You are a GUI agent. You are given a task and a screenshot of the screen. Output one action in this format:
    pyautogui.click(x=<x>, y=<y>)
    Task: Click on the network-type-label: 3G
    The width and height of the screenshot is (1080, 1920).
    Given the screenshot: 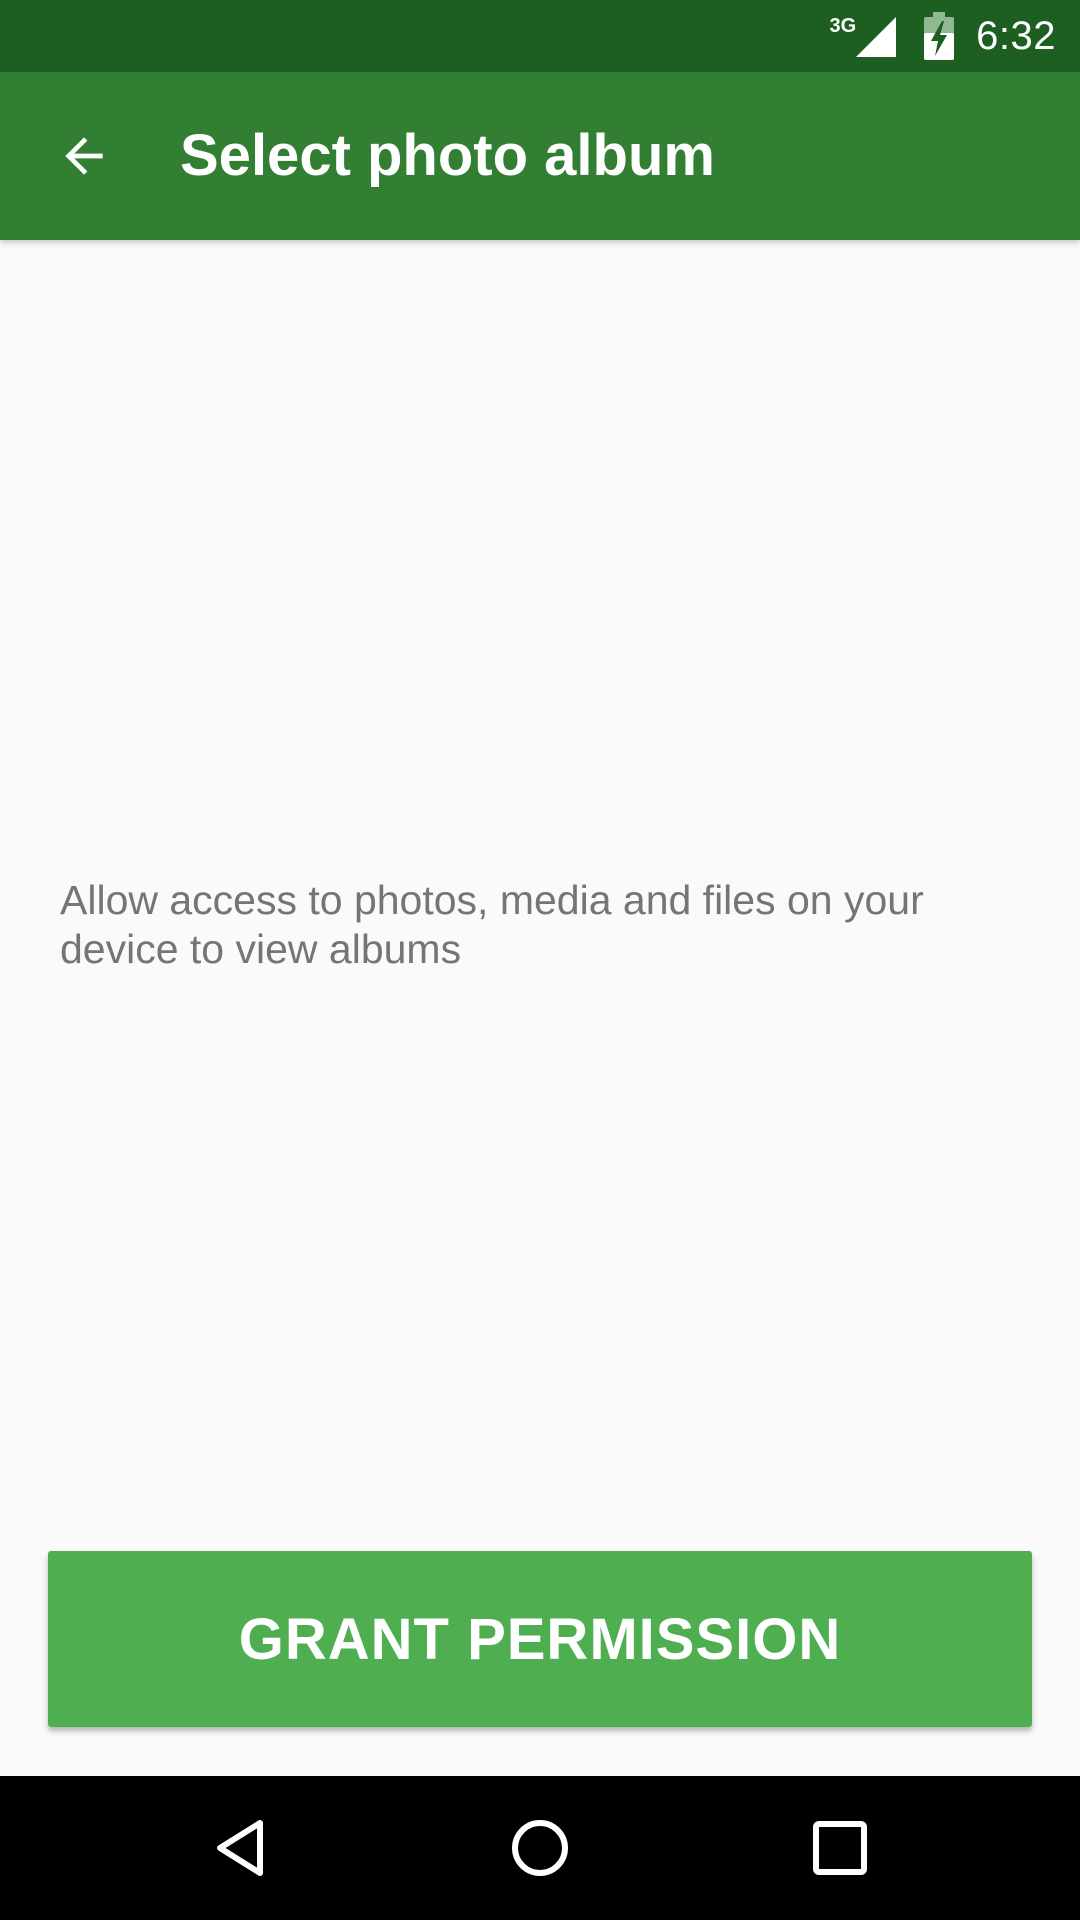 What is the action you would take?
    pyautogui.click(x=843, y=25)
    